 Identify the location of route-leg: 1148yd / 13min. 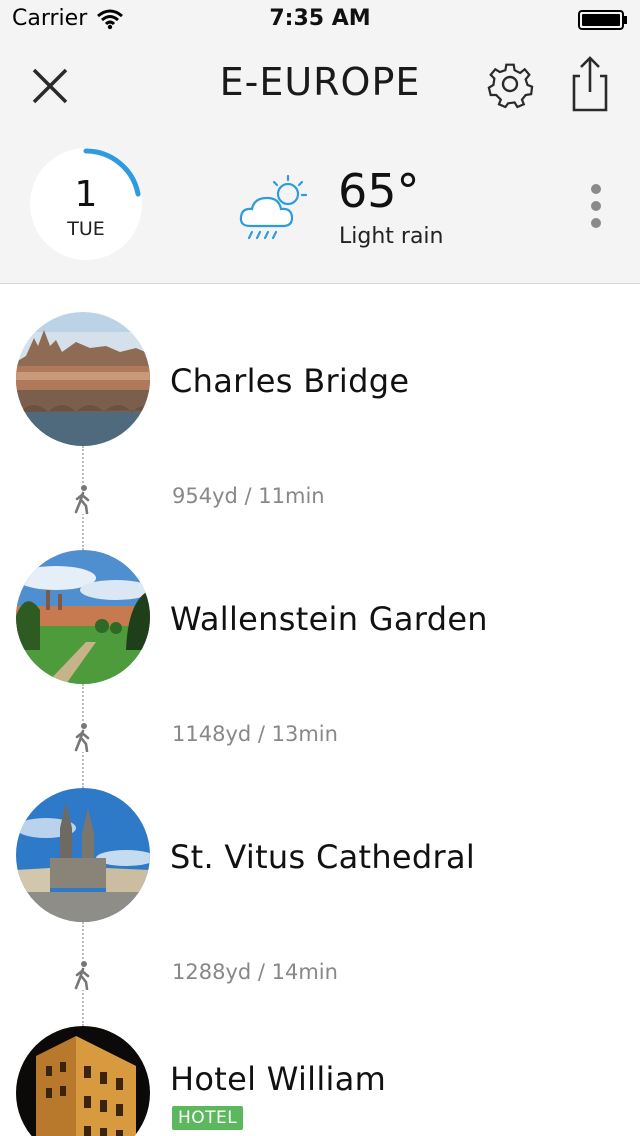
(320, 736).